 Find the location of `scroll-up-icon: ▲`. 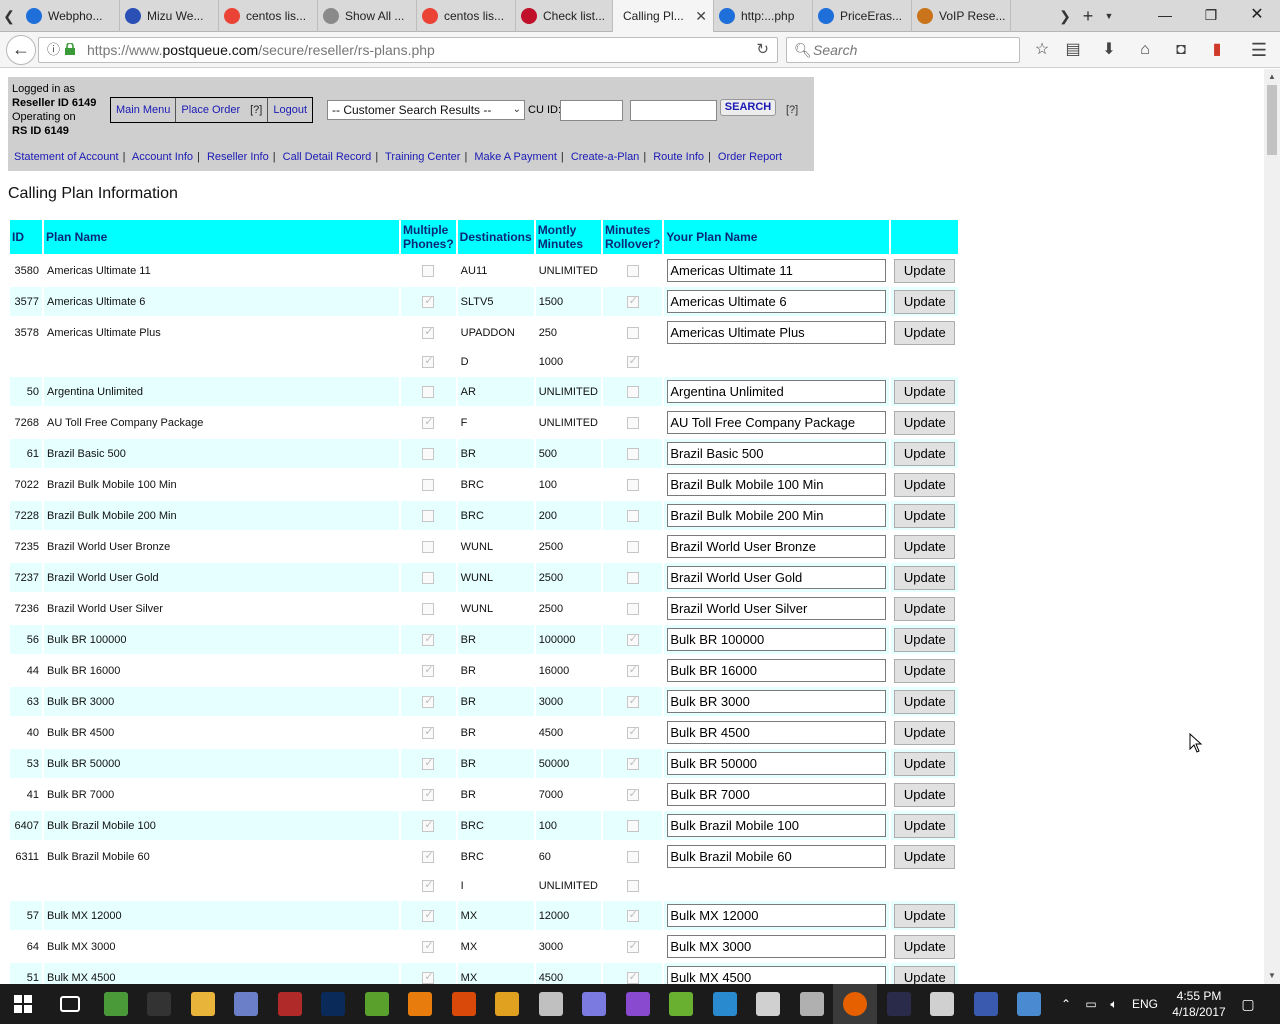

scroll-up-icon: ▲ is located at coordinates (1272, 77).